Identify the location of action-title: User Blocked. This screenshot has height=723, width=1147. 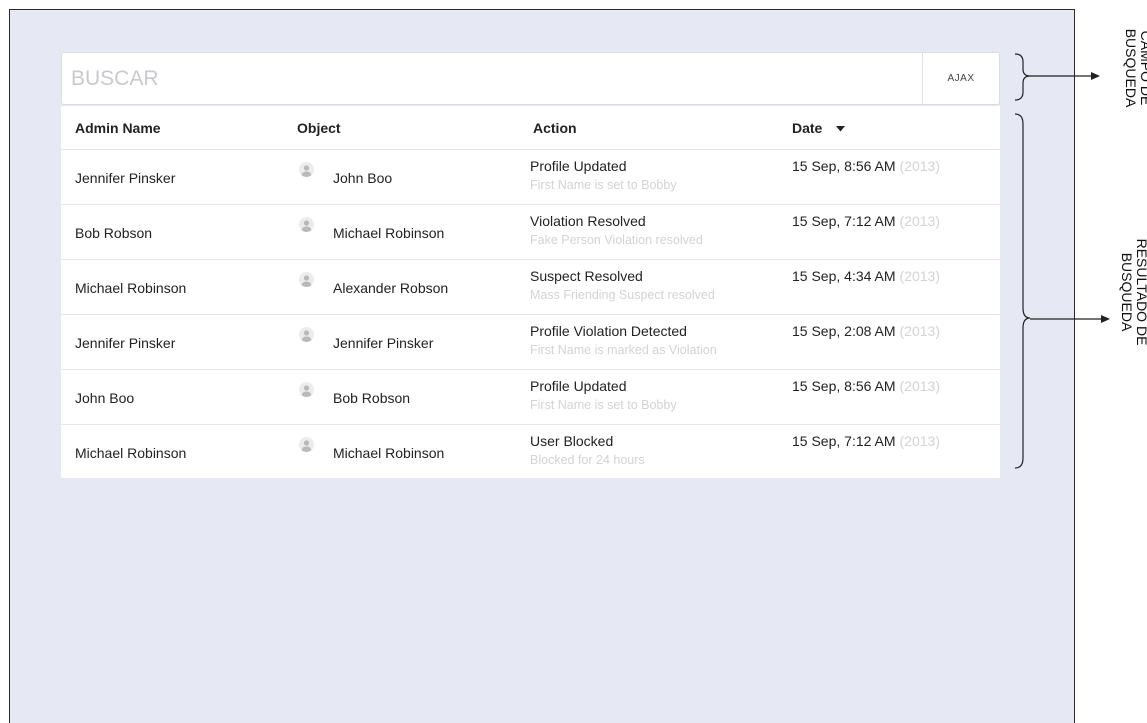
(572, 441).